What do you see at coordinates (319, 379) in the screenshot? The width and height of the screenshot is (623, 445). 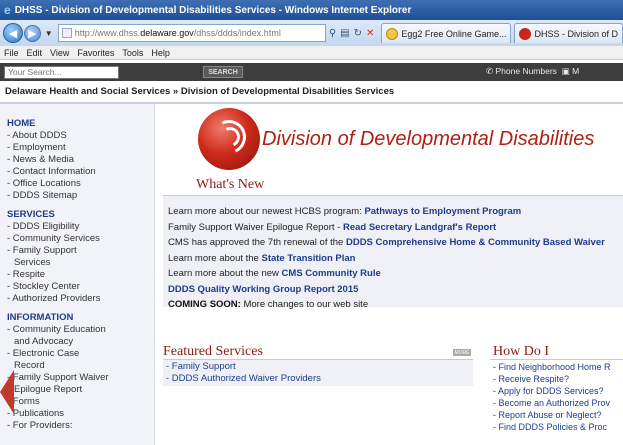 I see `featured-item-waiver-providers: - DDDS Authorized Waiver Providers` at bounding box center [319, 379].